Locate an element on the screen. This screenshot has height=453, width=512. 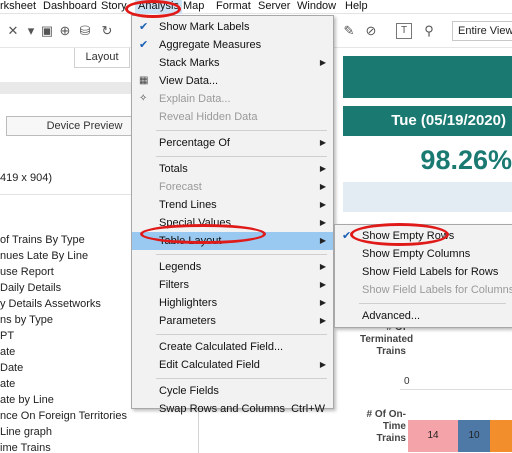
menu-item-highlighters: Highlighters ▶ is located at coordinates (232, 303).